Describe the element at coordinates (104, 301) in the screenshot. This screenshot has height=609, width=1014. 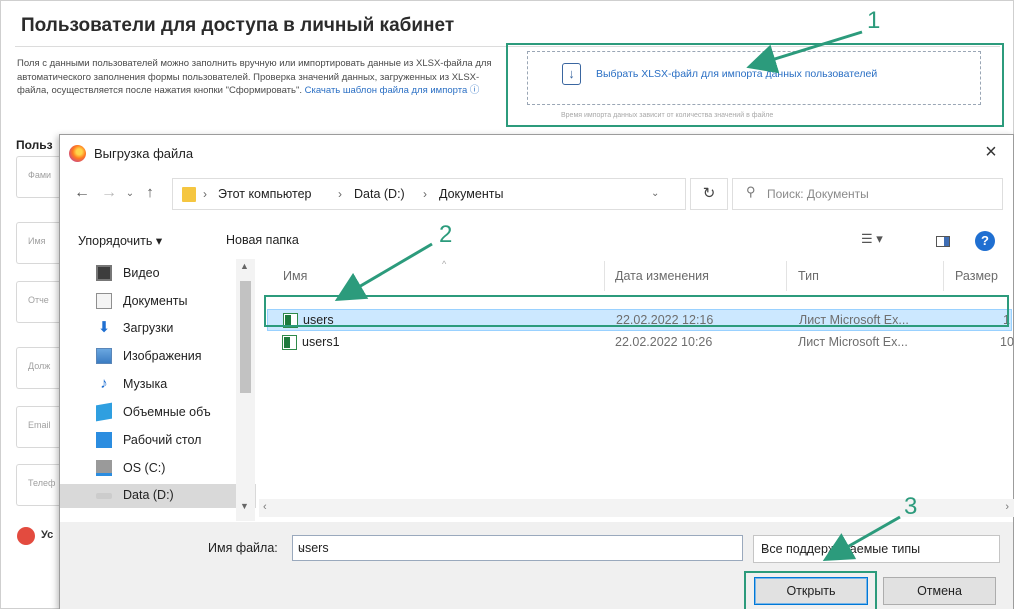
I see `documents-icon` at that location.